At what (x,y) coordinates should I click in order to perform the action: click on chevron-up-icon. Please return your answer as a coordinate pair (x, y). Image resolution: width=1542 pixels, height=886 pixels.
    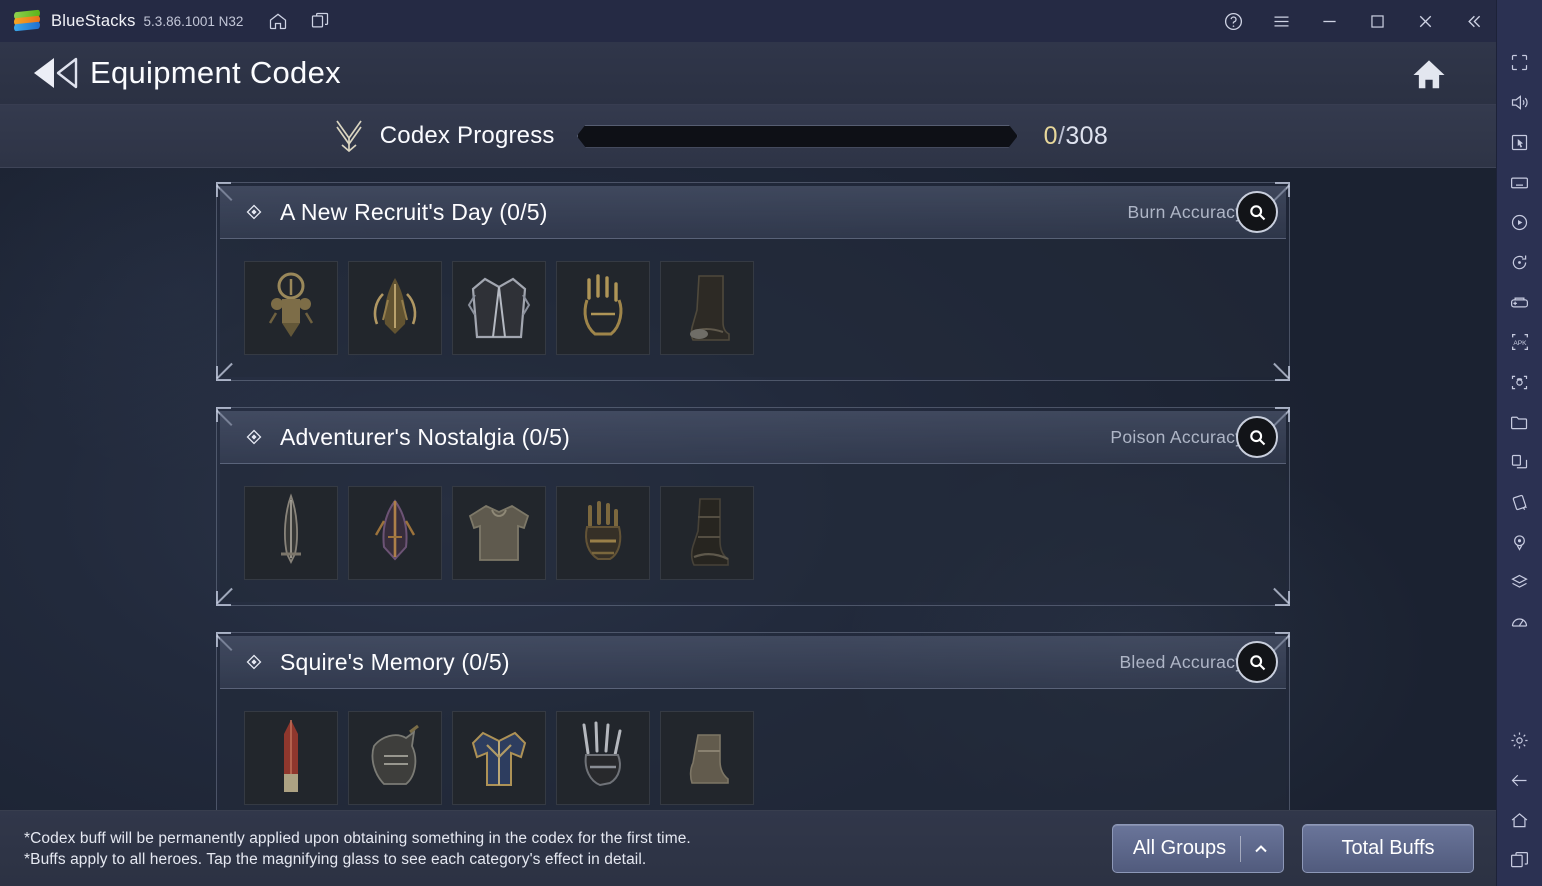
    Looking at the image, I should click on (1261, 849).